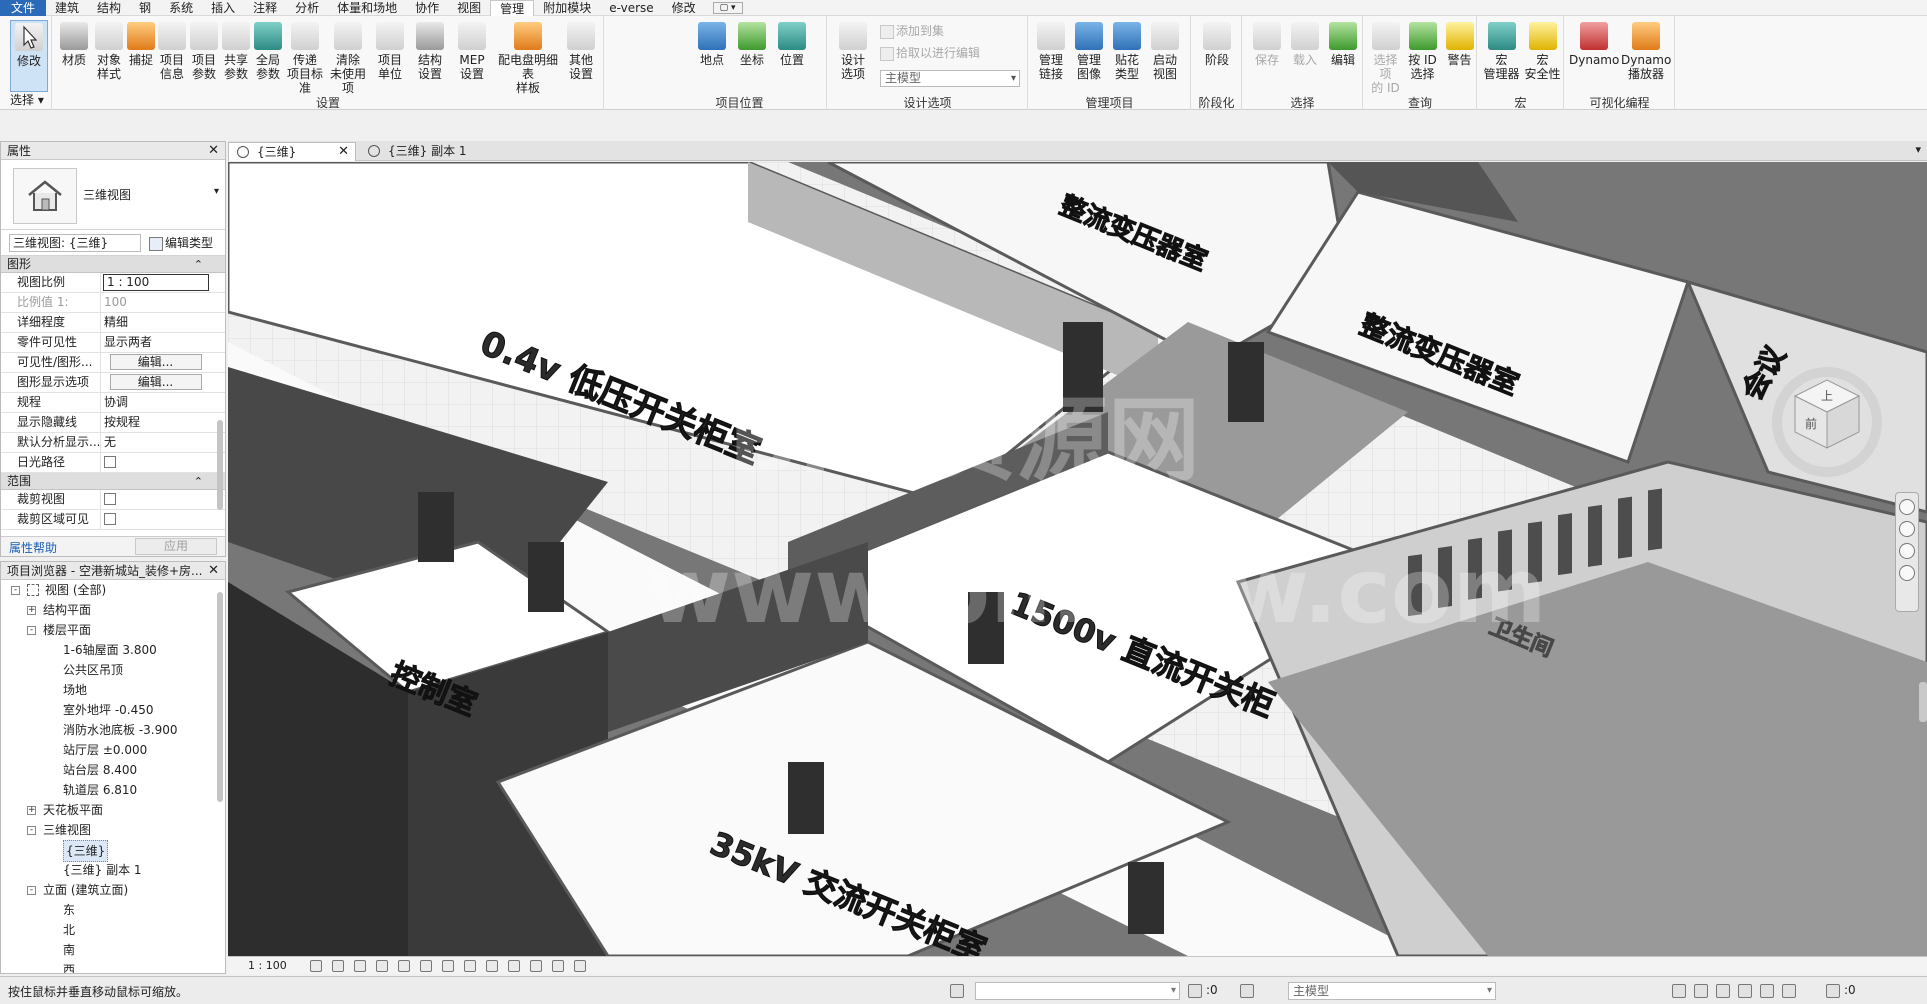 The height and width of the screenshot is (1004, 1927). What do you see at coordinates (113, 830) in the screenshot?
I see `browser-item: - 三维视图` at bounding box center [113, 830].